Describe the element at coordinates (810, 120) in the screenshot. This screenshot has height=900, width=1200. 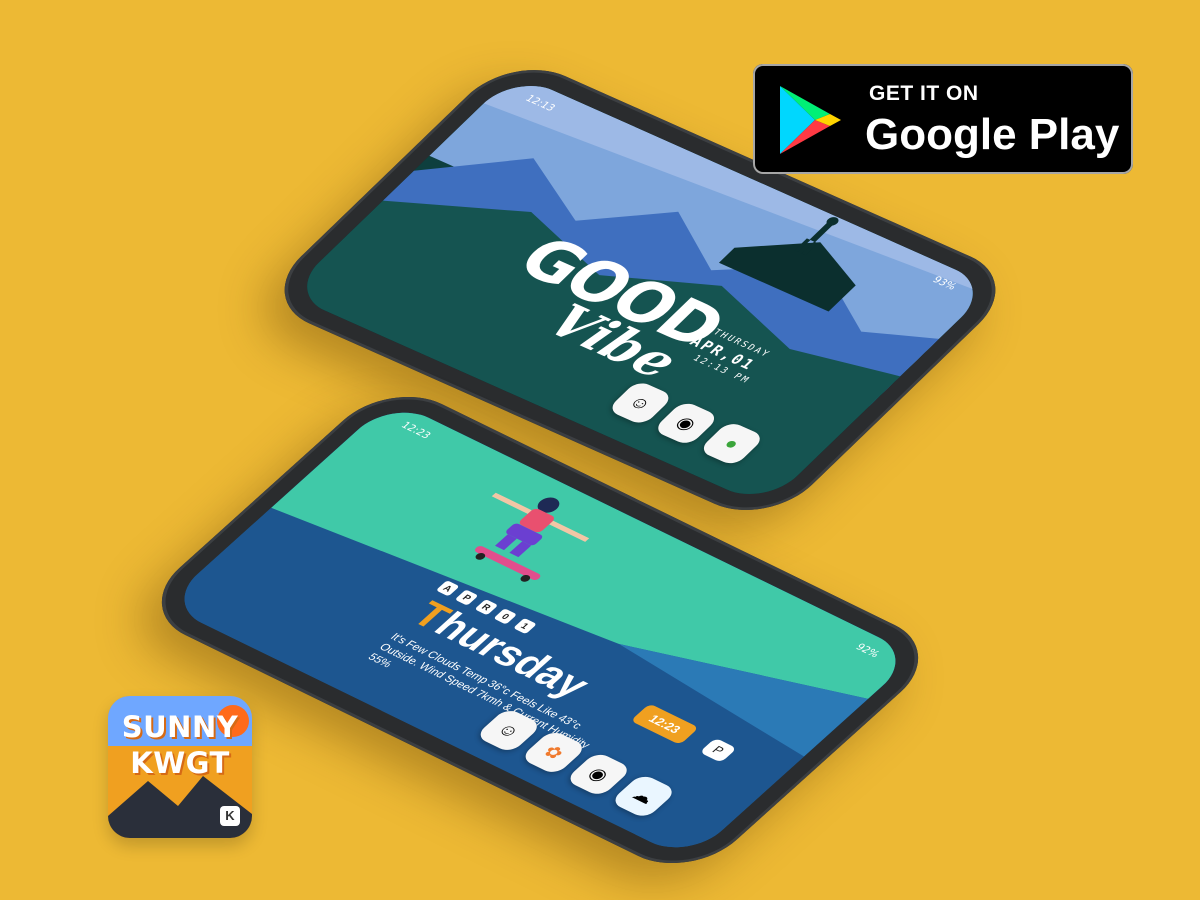
I see `google-play-icon` at that location.